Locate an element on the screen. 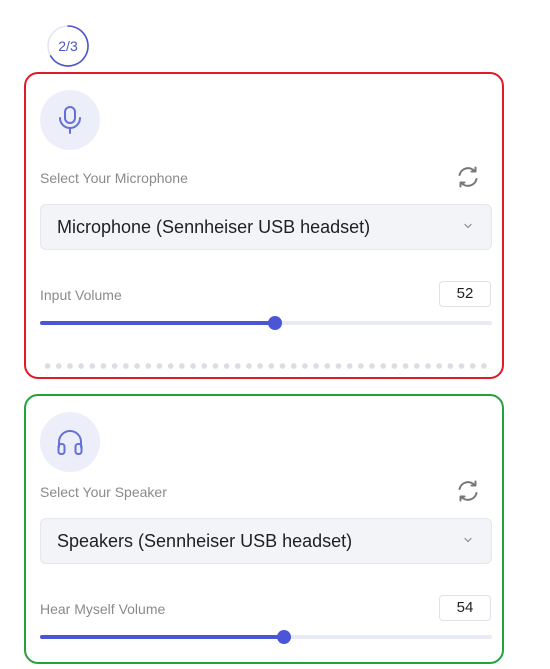  step-indicator: 2/3 is located at coordinates (68, 46).